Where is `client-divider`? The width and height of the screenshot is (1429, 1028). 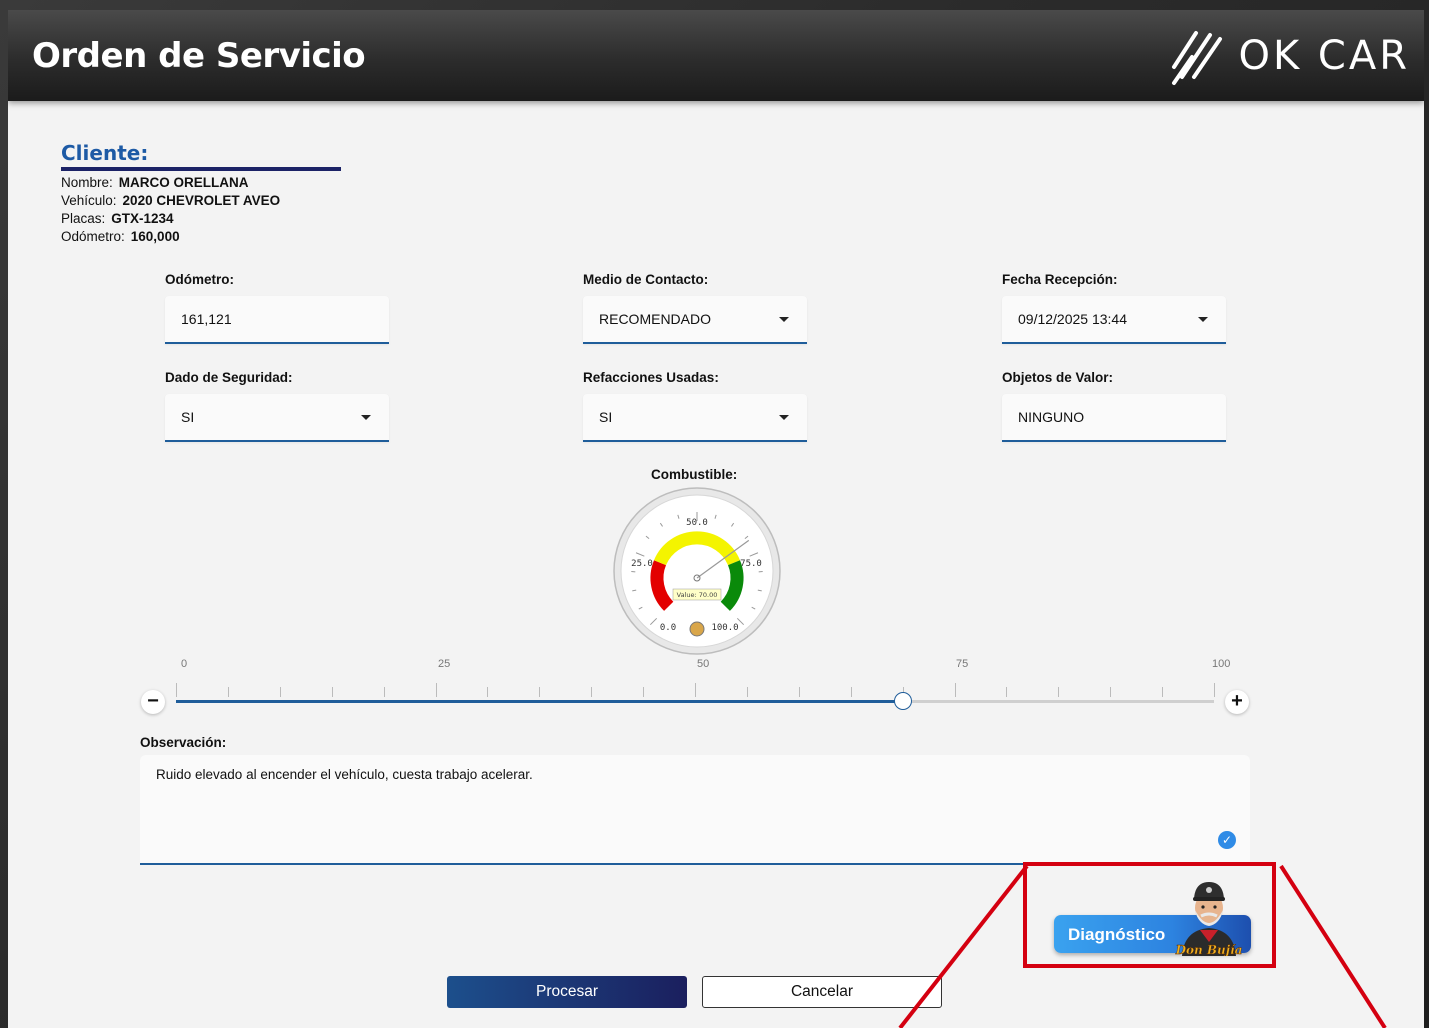 client-divider is located at coordinates (201, 169).